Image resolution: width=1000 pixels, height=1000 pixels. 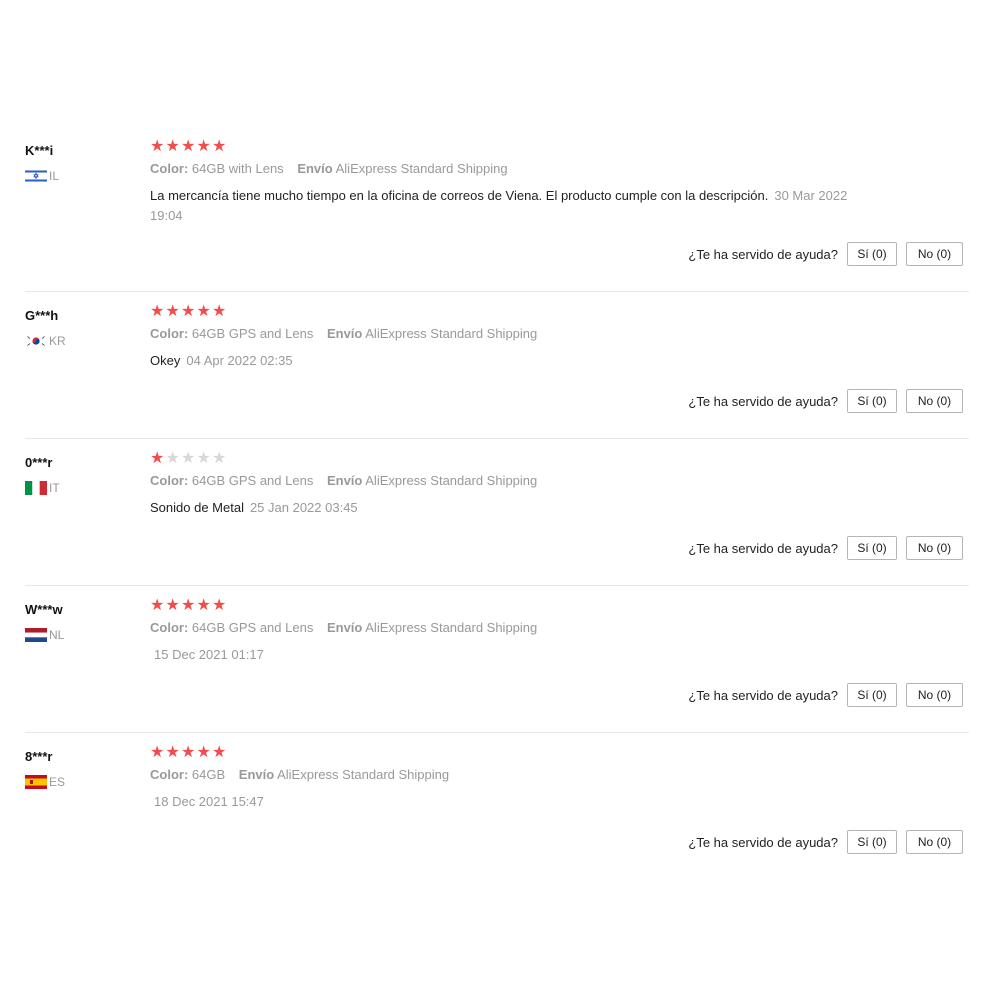 I want to click on italy-flag-icon, so click(x=36, y=488).